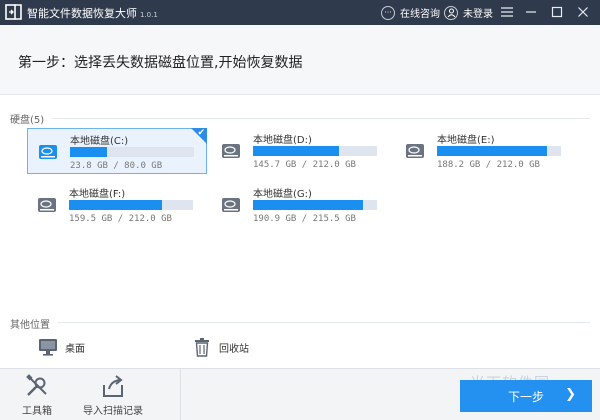  What do you see at coordinates (113, 411) in the screenshot?
I see `import-scan-record-label: 导入扫描记录` at bounding box center [113, 411].